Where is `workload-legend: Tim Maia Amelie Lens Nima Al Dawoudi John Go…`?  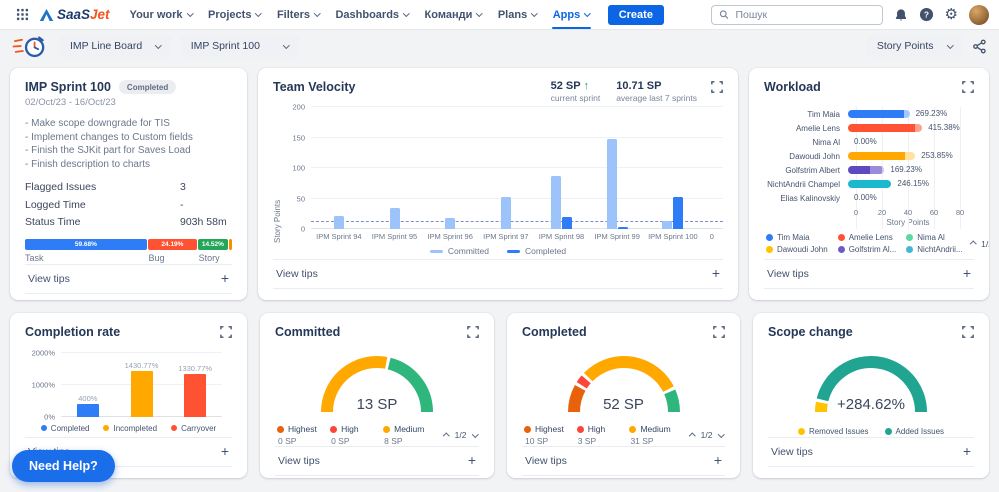 workload-legend: Tim Maia Amelie Lens Nima Al Dawoudi John Go… is located at coordinates (864, 243).